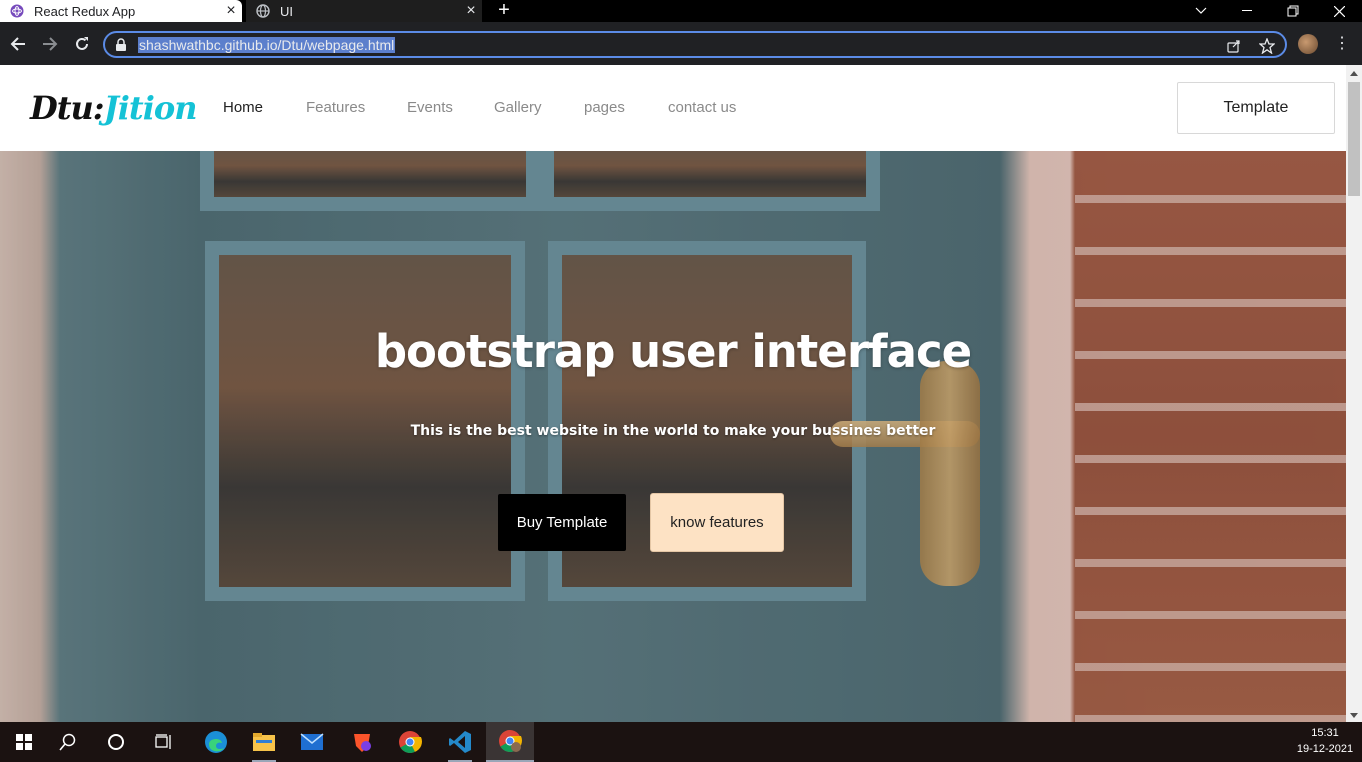 The height and width of the screenshot is (762, 1362). I want to click on hero-title: bootstrap user interface, so click(673, 351).